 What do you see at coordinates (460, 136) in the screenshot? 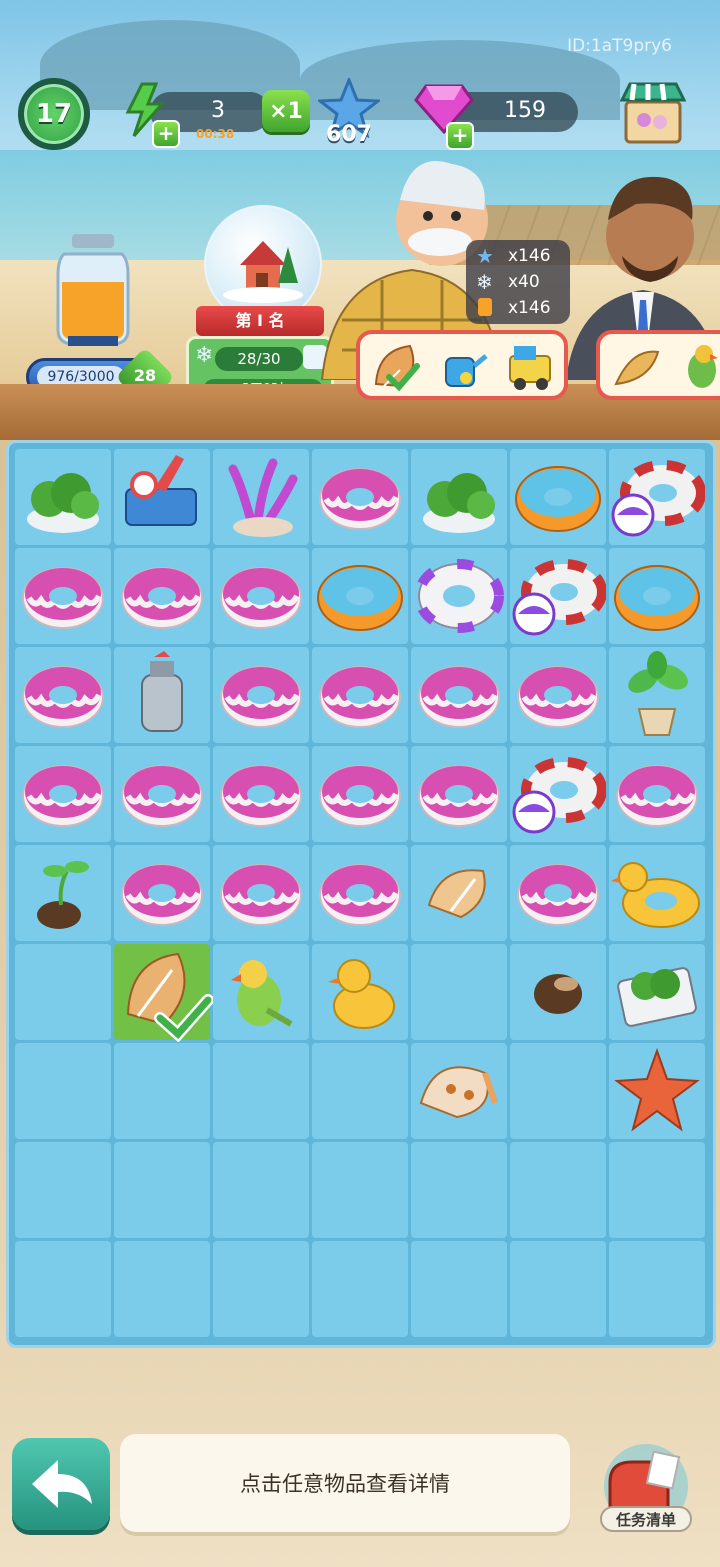
I see `add-gems-button: +` at bounding box center [460, 136].